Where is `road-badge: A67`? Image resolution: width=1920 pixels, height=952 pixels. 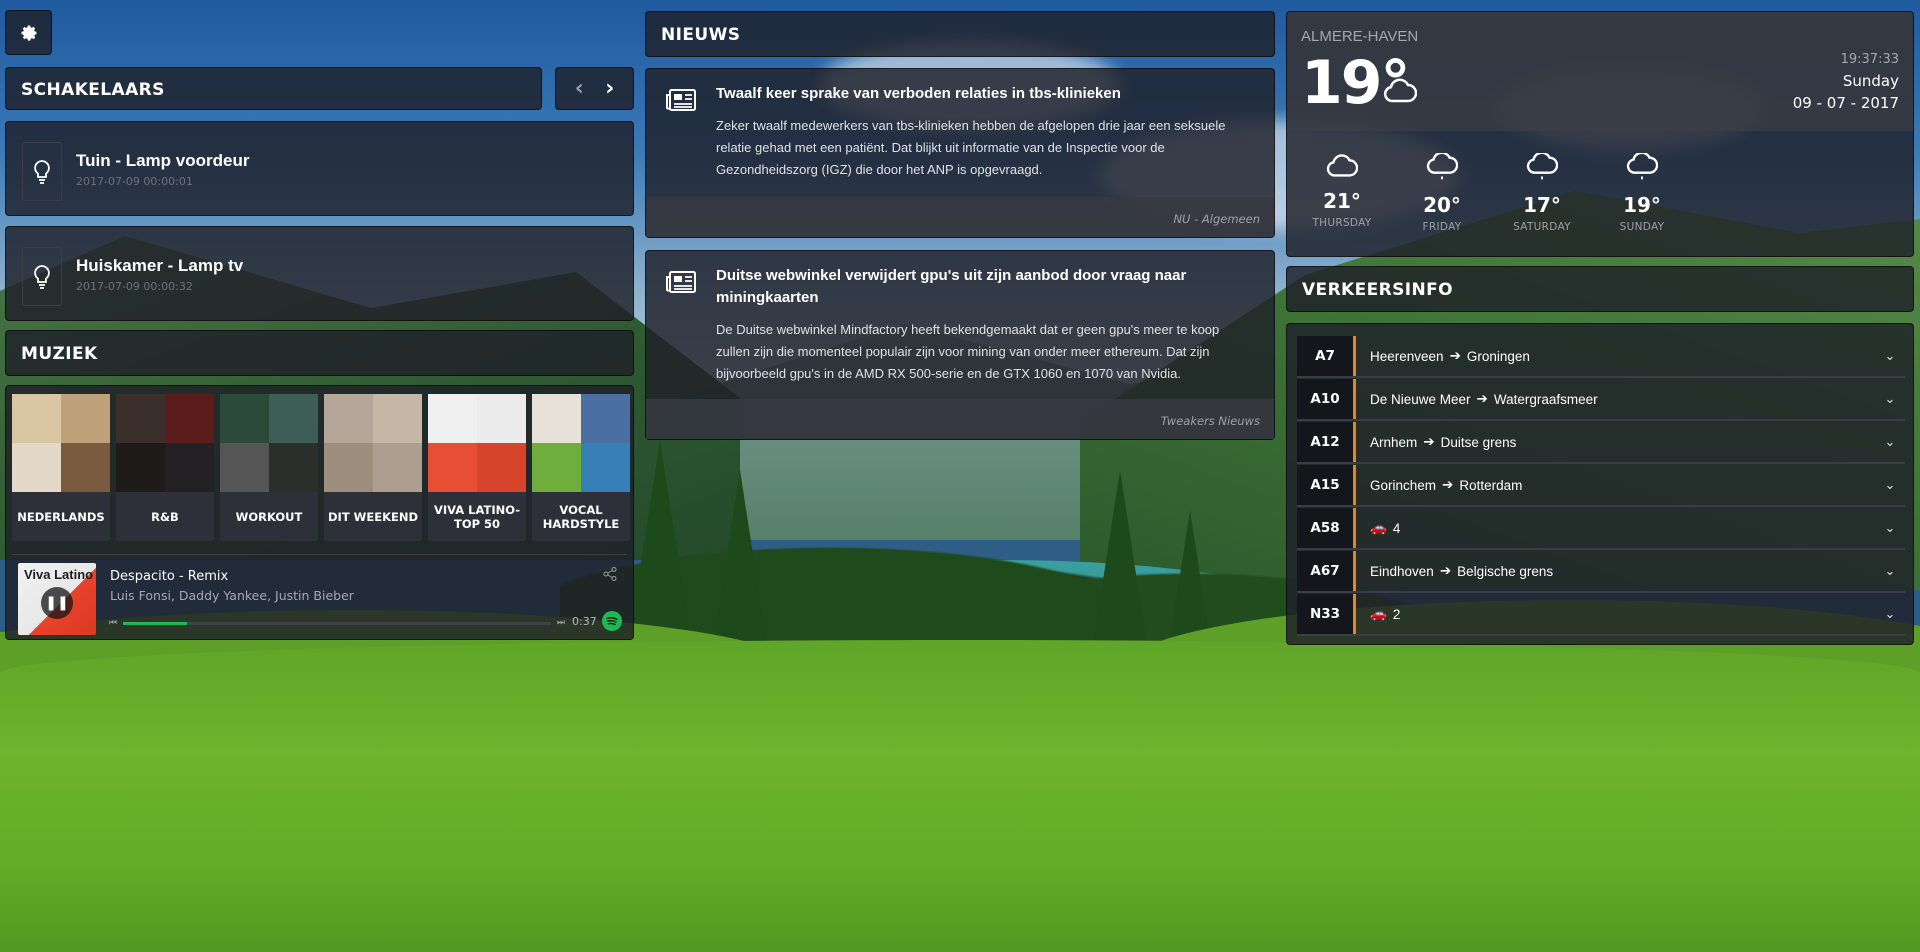 road-badge: A67 is located at coordinates (1326, 571).